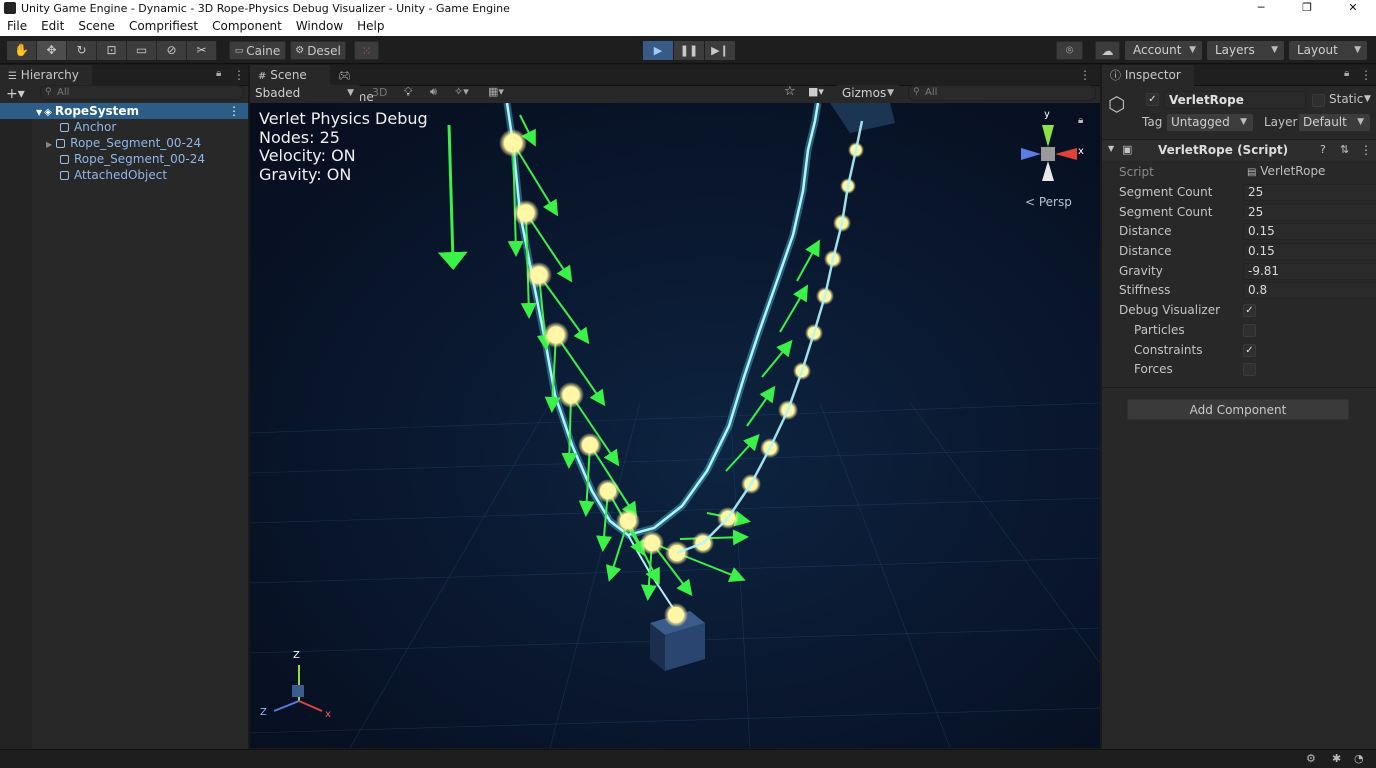  What do you see at coordinates (1047, 114) in the screenshot?
I see `gizmo-y-label: y` at bounding box center [1047, 114].